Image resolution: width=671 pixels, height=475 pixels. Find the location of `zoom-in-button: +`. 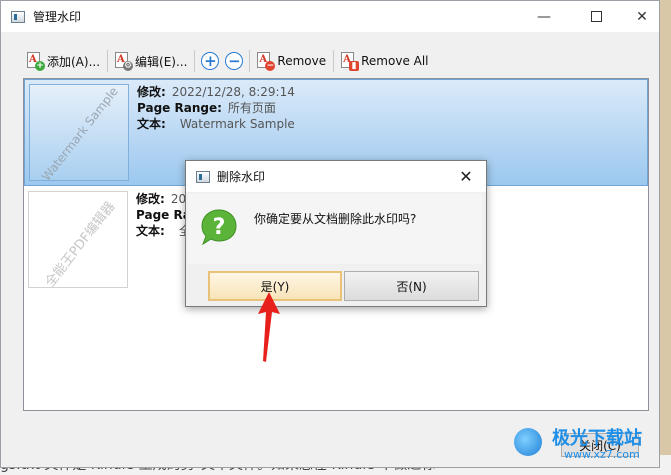

zoom-in-button: + is located at coordinates (210, 61).